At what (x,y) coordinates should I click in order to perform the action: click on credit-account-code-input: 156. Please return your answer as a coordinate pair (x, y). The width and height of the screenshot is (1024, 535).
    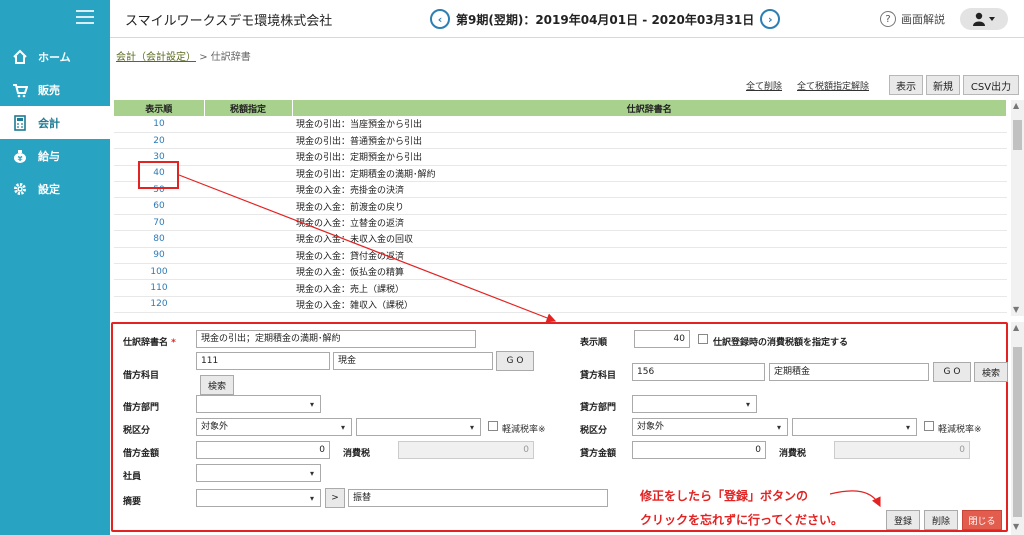
    Looking at the image, I should click on (698, 372).